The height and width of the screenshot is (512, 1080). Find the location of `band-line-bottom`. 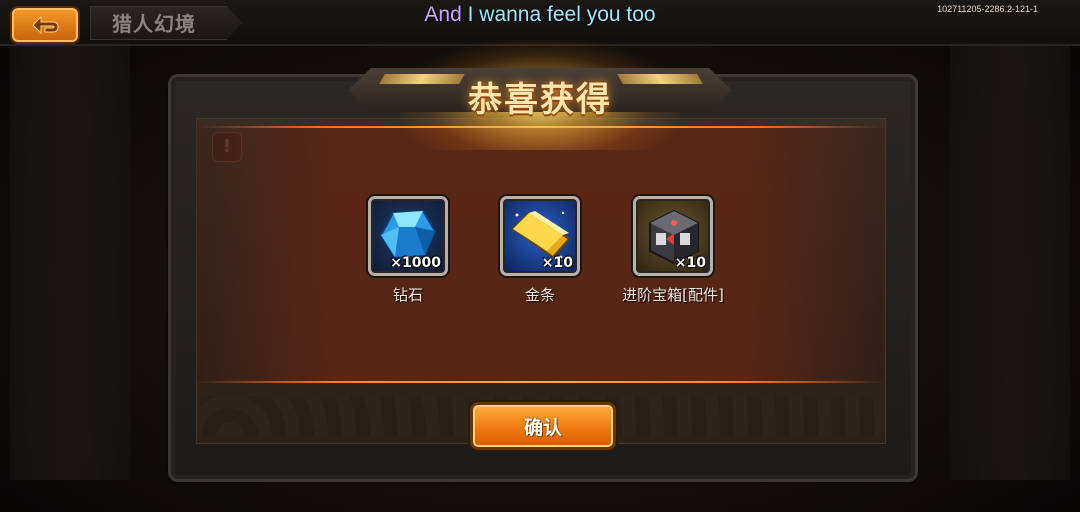

band-line-bottom is located at coordinates (540, 382).